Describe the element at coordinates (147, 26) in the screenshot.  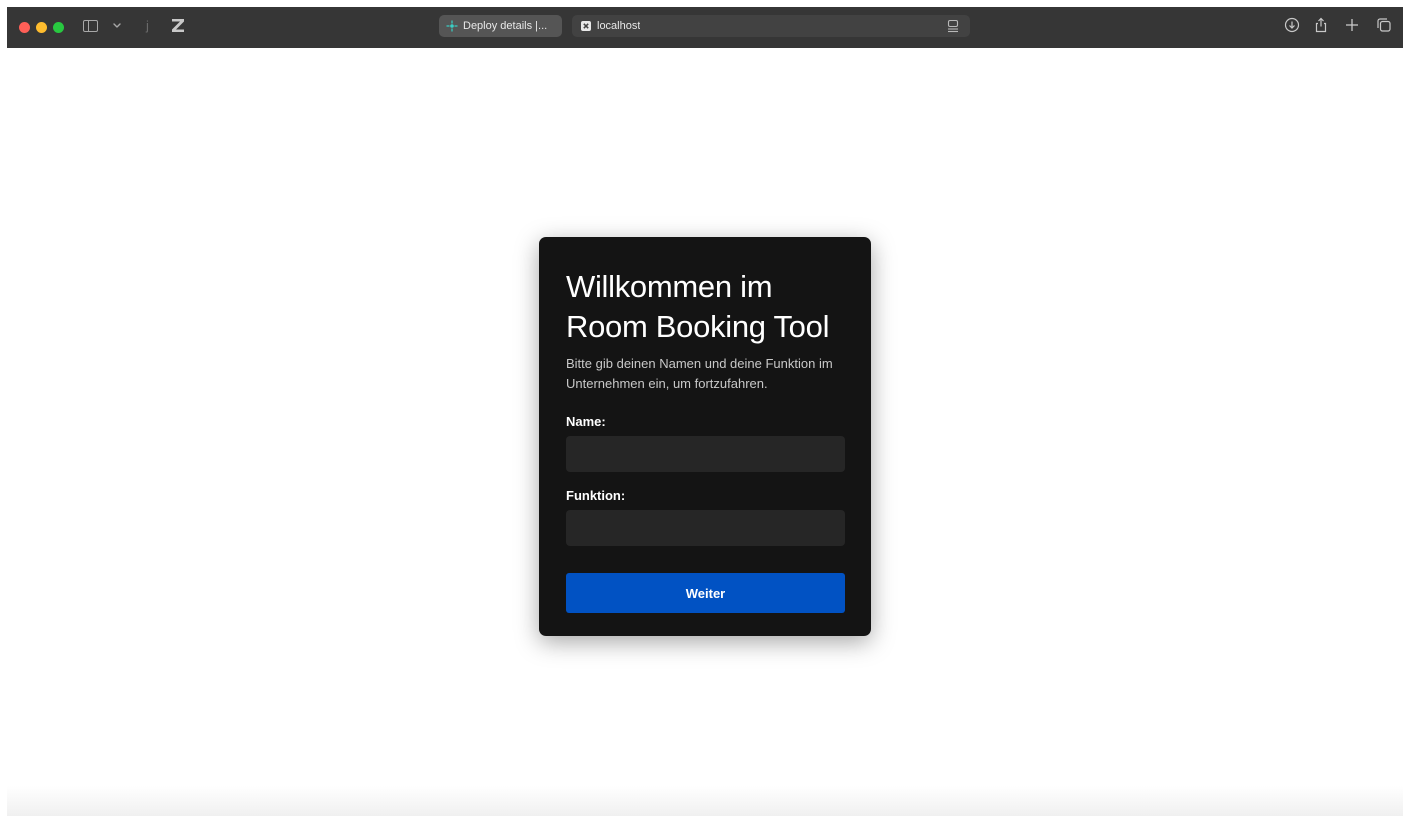
I see `jira-icon: j` at that location.